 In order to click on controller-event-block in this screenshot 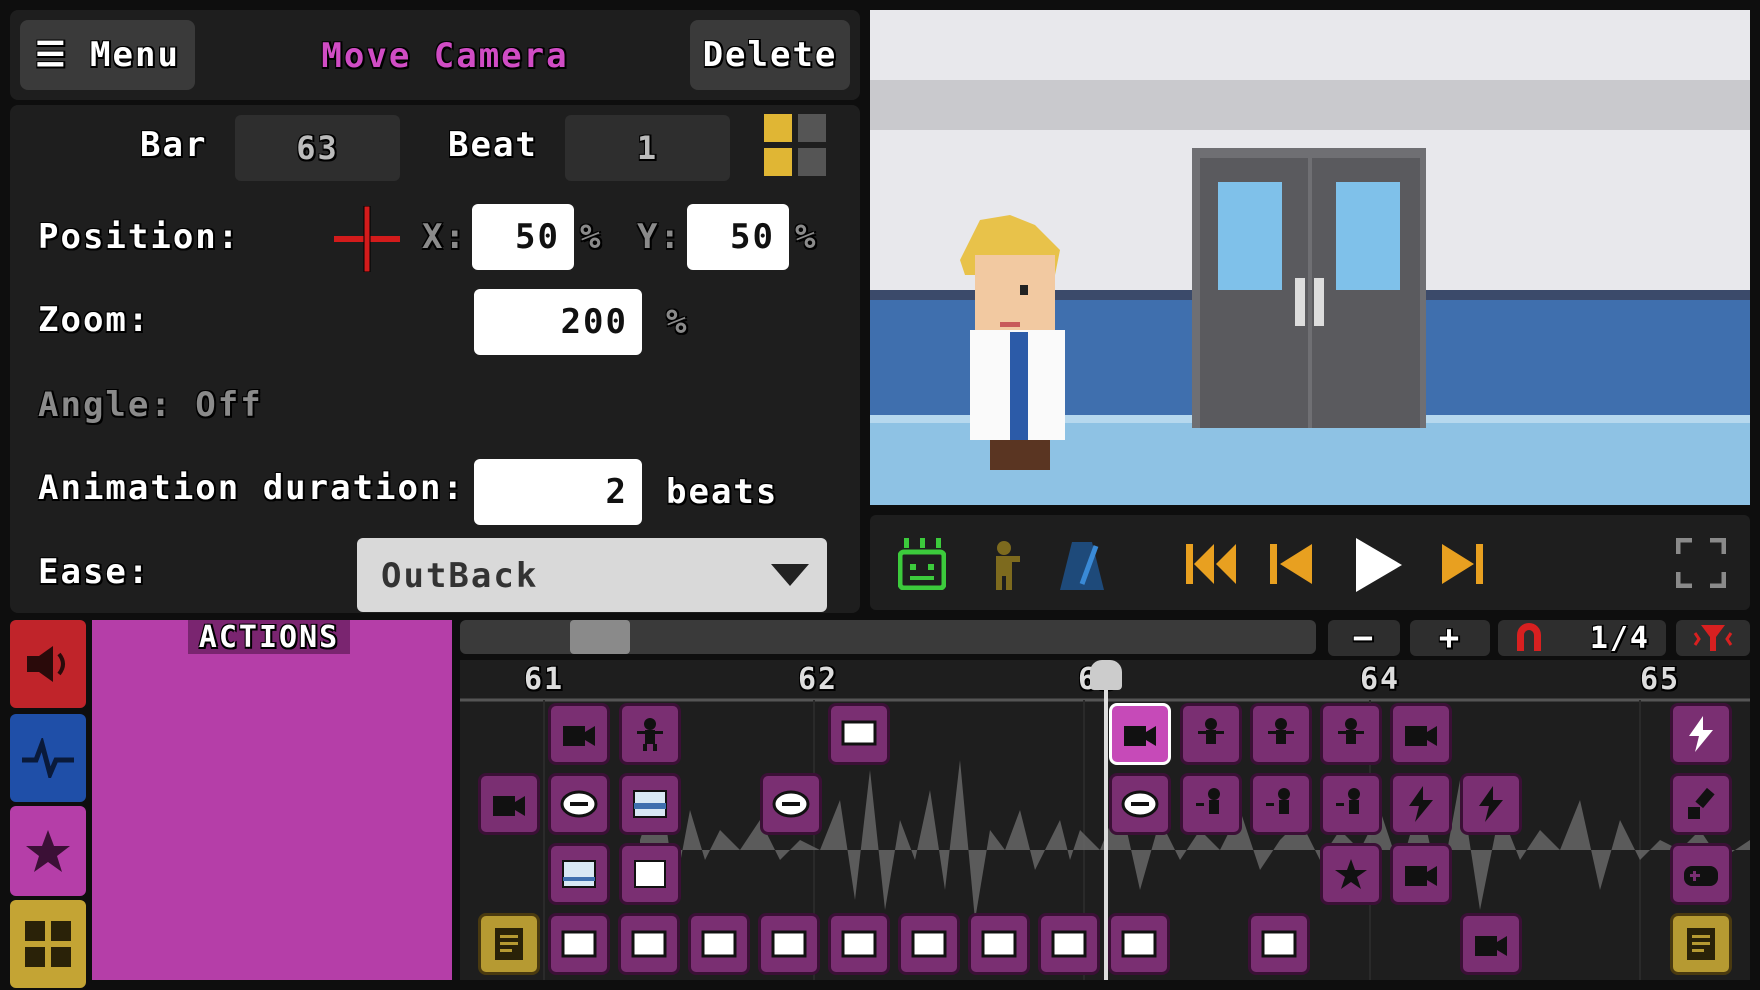, I will do `click(1701, 874)`.